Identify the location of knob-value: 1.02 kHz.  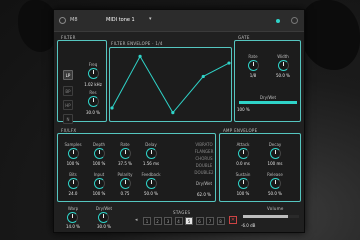
(93, 84).